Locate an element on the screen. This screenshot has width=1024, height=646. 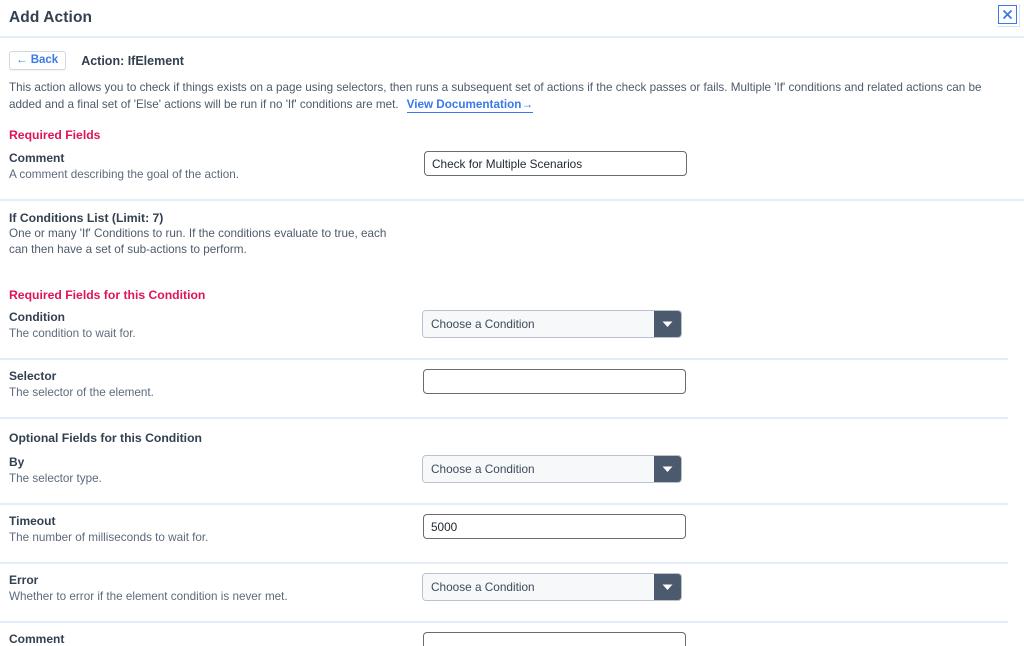
page-title: Add Action is located at coordinates (51, 17).